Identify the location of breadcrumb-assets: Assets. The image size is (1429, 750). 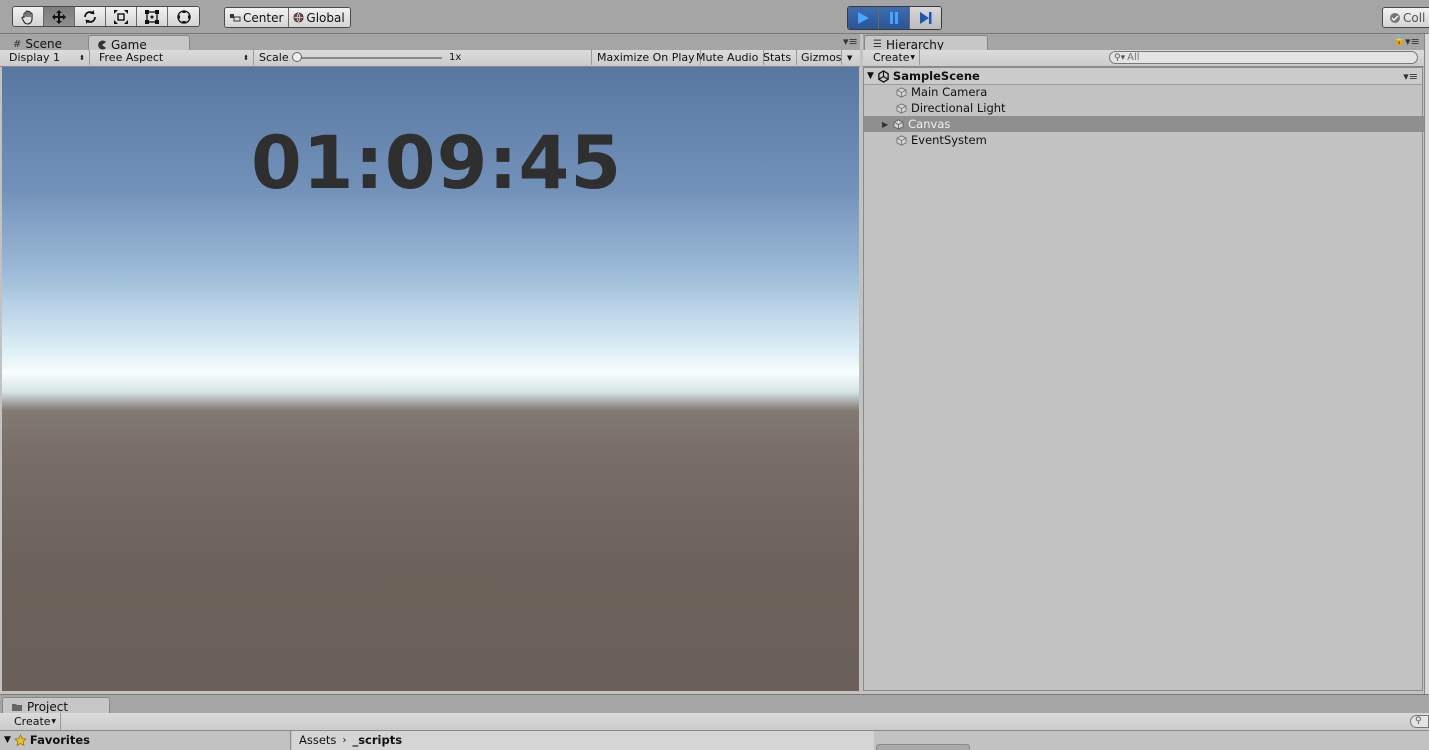
(317, 740).